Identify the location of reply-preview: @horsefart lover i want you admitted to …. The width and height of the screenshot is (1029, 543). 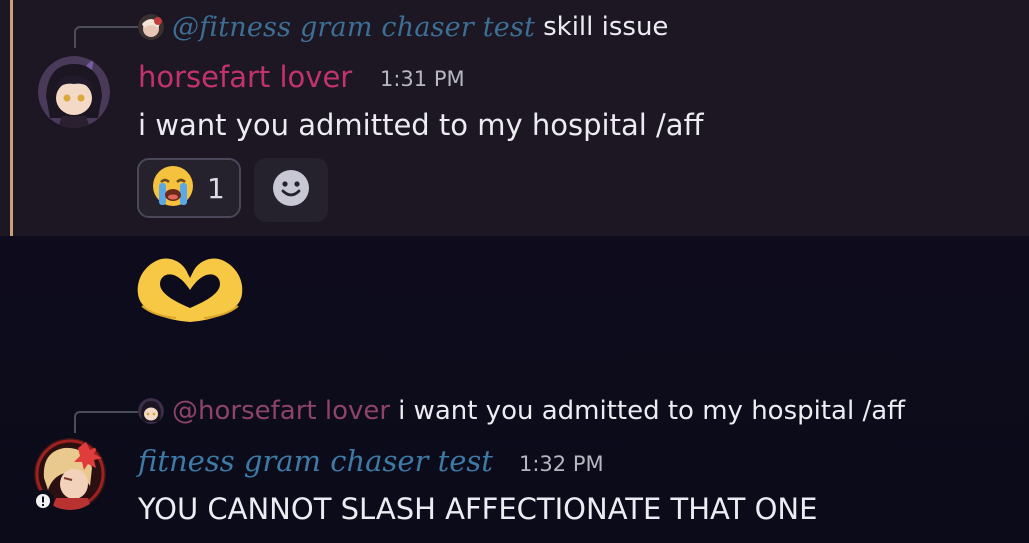
(521, 411).